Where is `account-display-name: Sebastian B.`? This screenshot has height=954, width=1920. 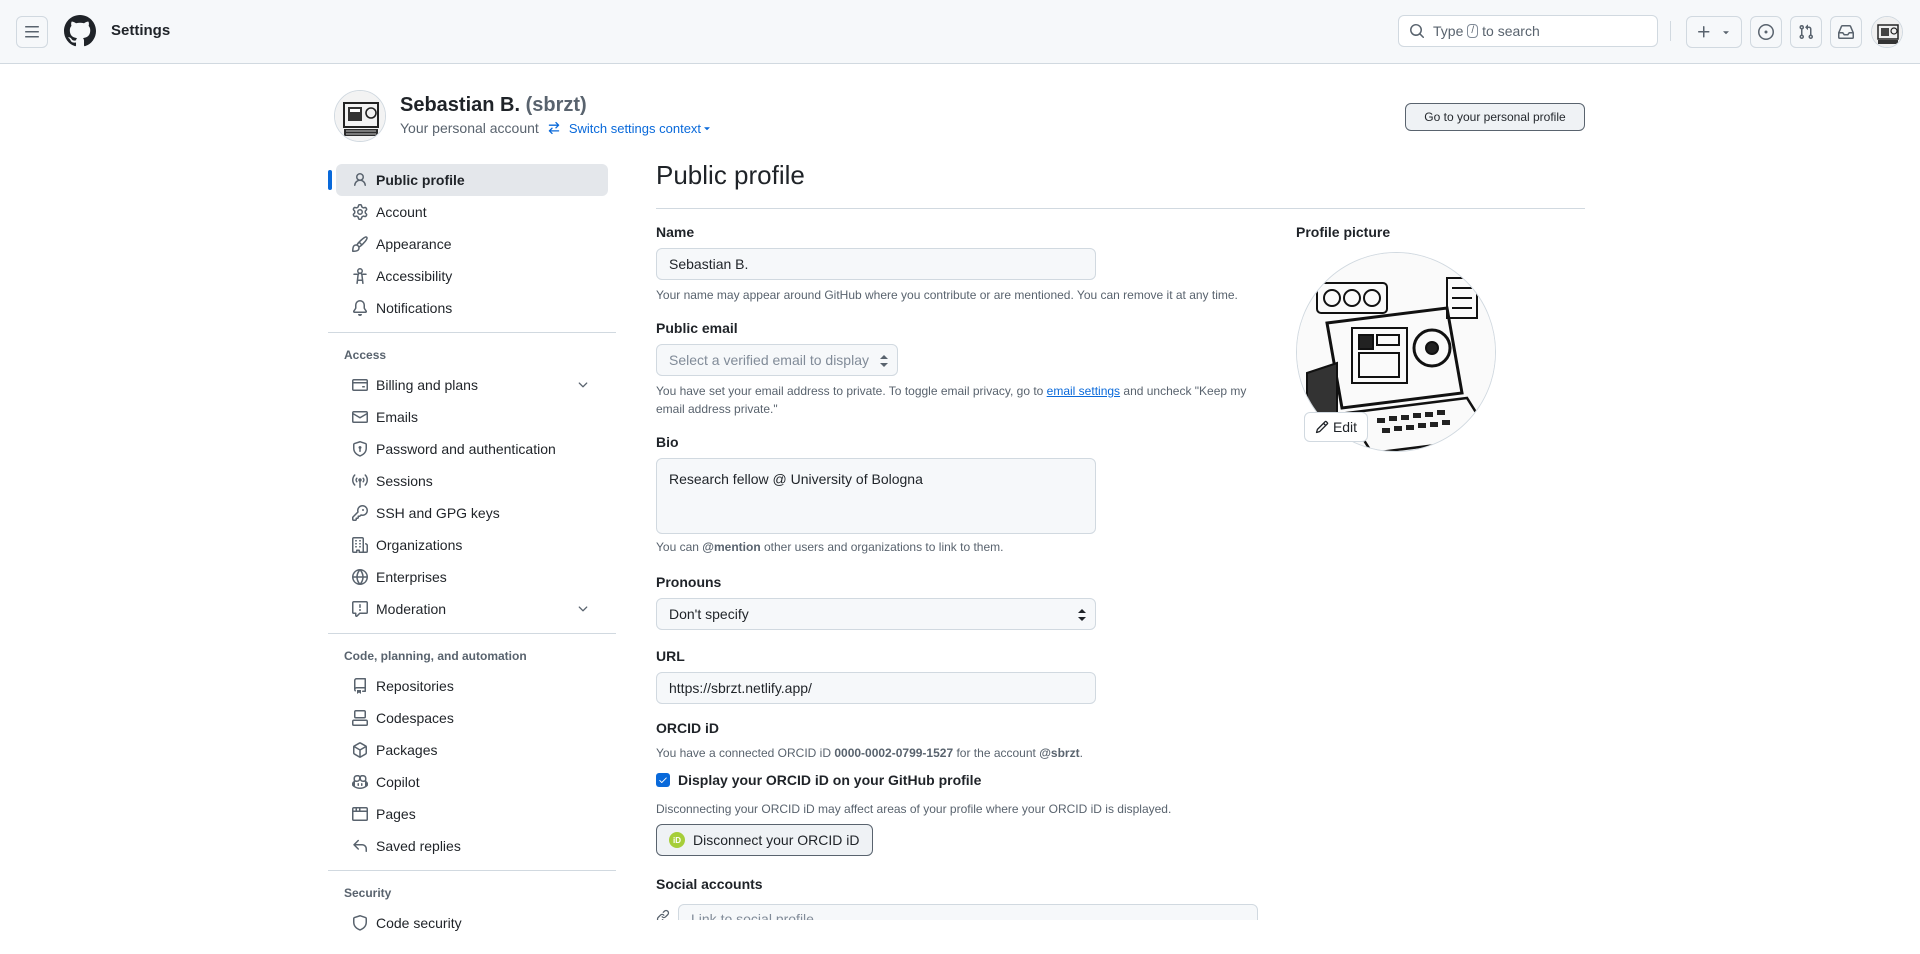 account-display-name: Sebastian B. is located at coordinates (460, 105).